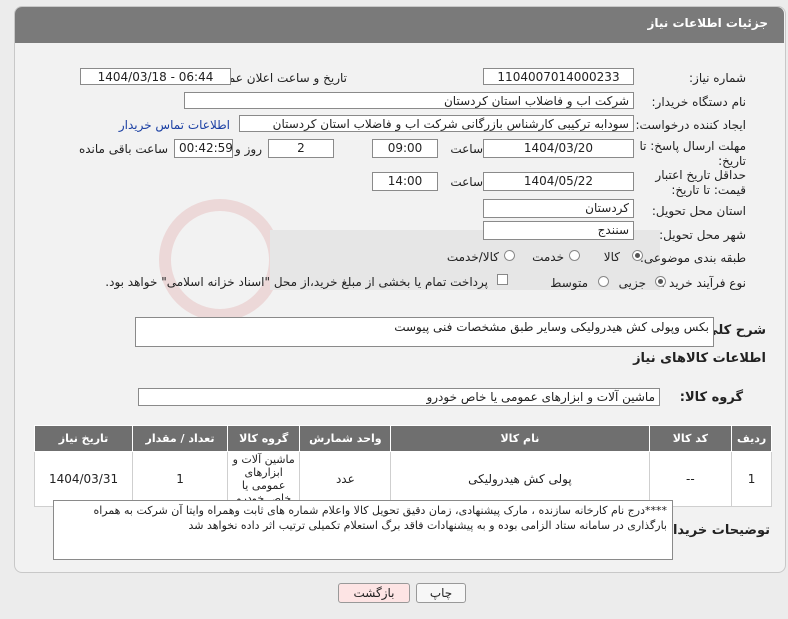 Image resolution: width=788 pixels, height=619 pixels. I want to click on process-option-medium: متوسط, so click(569, 283).